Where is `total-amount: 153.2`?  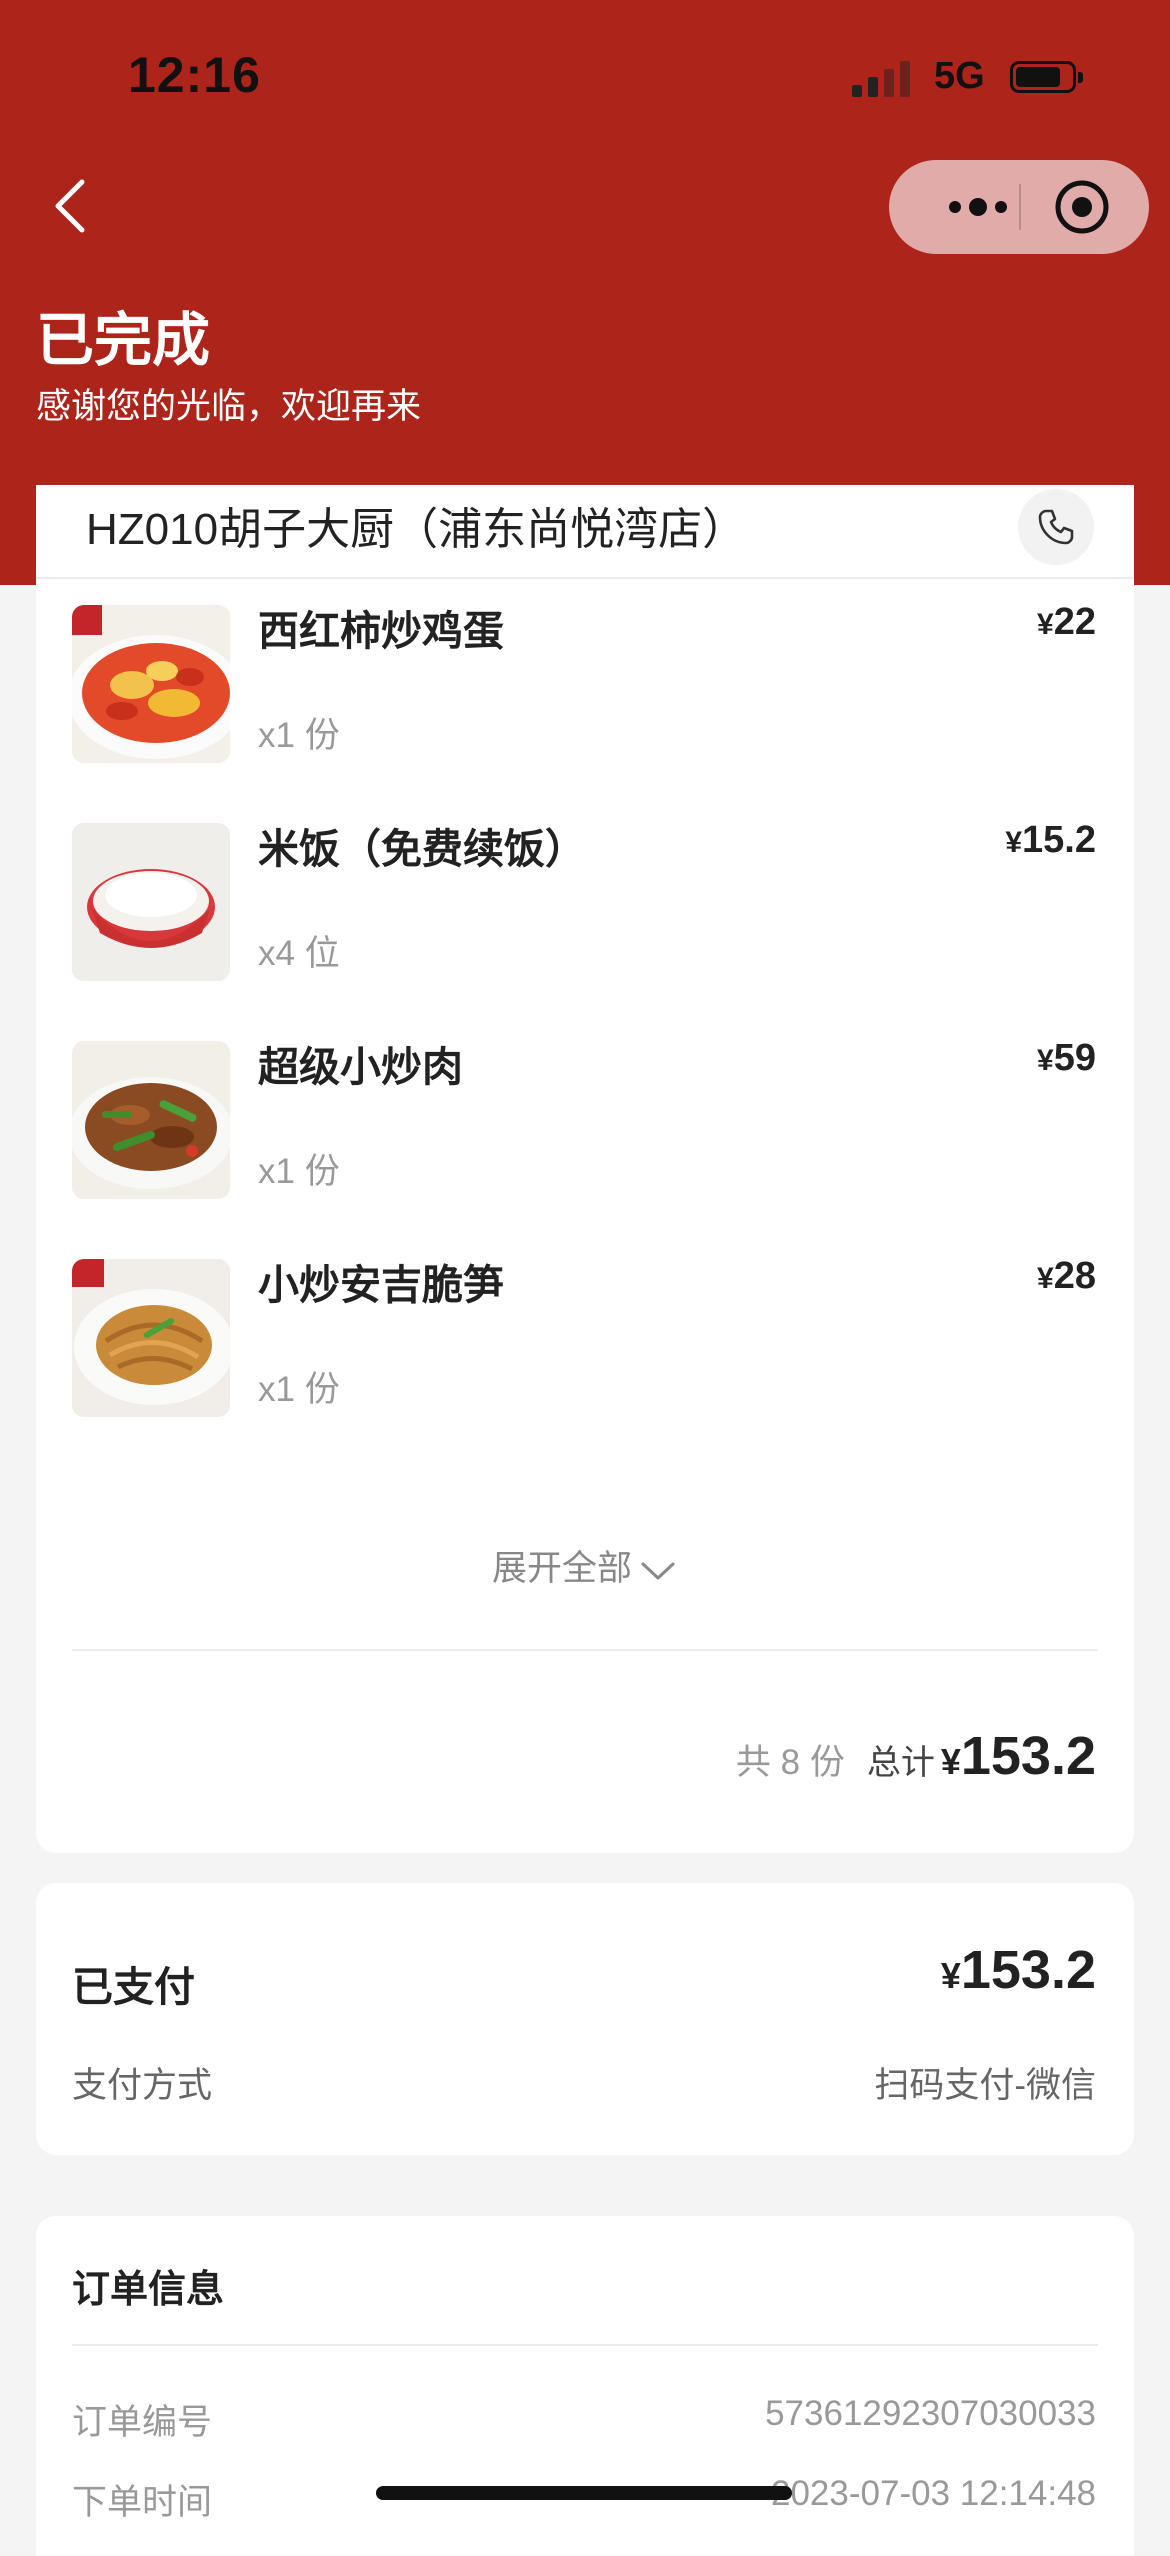
total-amount: 153.2 is located at coordinates (1028, 1756).